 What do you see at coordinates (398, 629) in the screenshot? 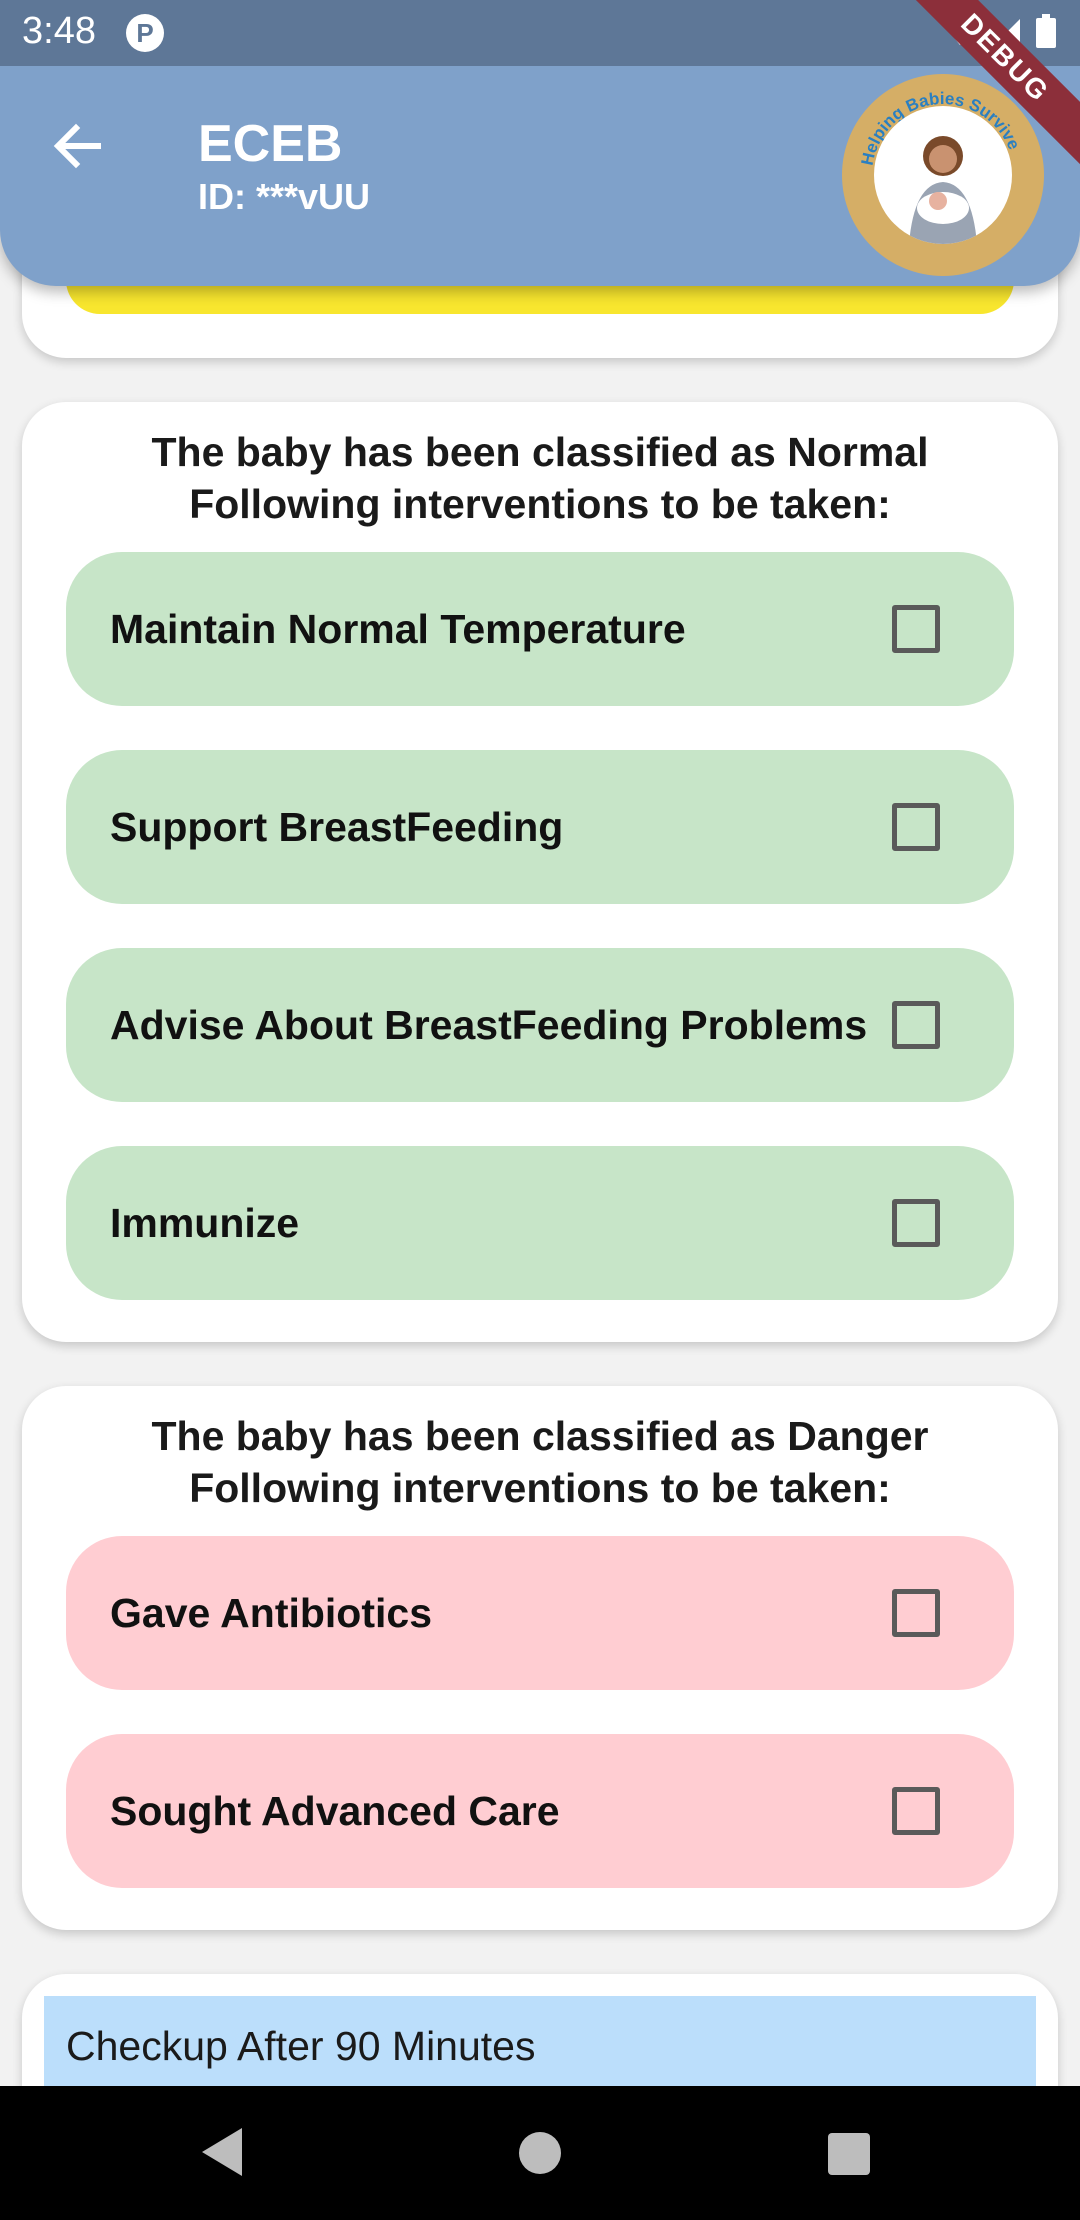
I see `intervention-label: Maintain Normal Temperature` at bounding box center [398, 629].